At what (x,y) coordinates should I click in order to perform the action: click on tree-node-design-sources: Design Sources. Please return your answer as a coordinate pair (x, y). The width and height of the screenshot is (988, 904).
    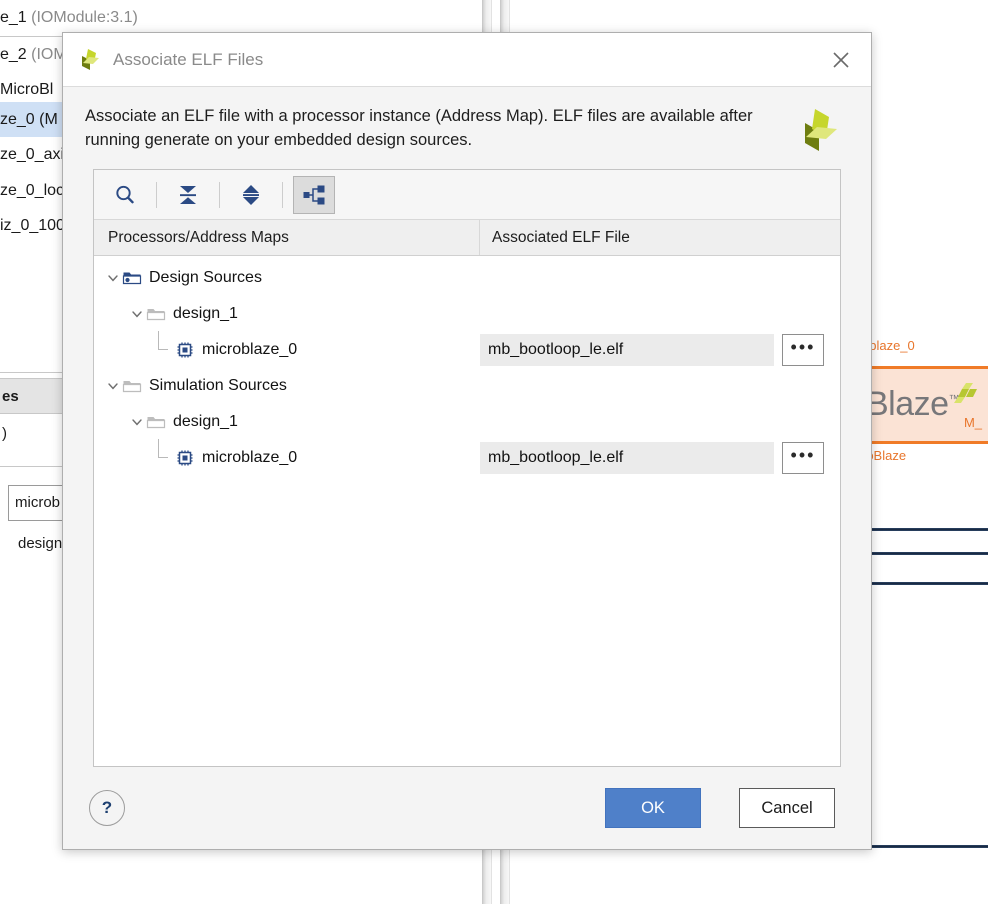
    Looking at the image, I should click on (287, 278).